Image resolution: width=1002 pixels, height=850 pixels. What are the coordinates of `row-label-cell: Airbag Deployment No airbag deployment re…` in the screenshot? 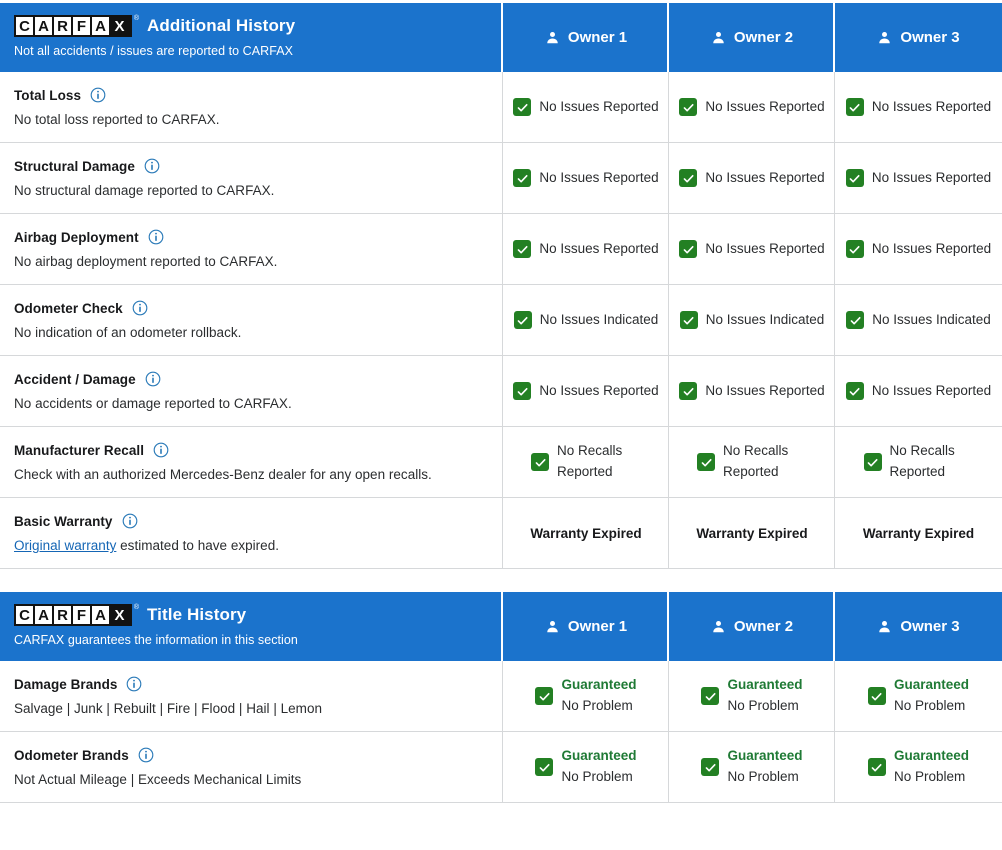 It's located at (251, 249).